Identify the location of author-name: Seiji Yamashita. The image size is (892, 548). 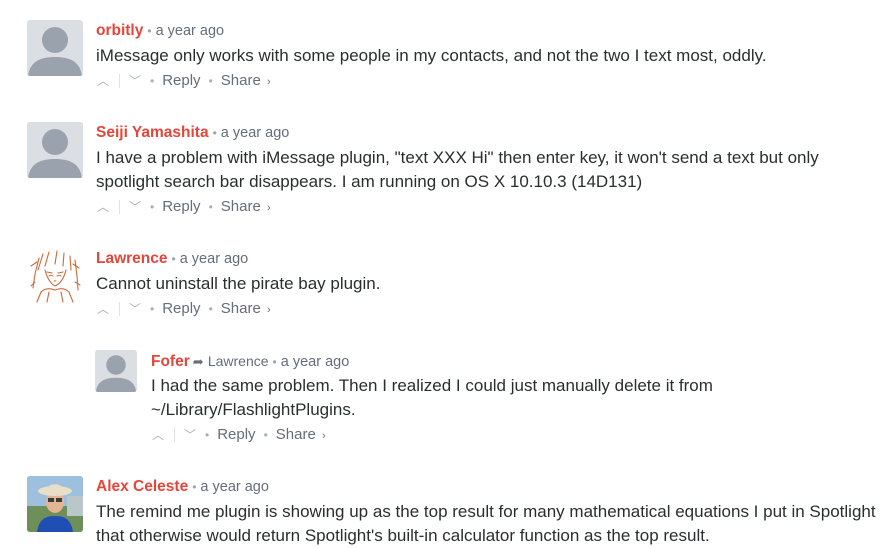
(152, 132).